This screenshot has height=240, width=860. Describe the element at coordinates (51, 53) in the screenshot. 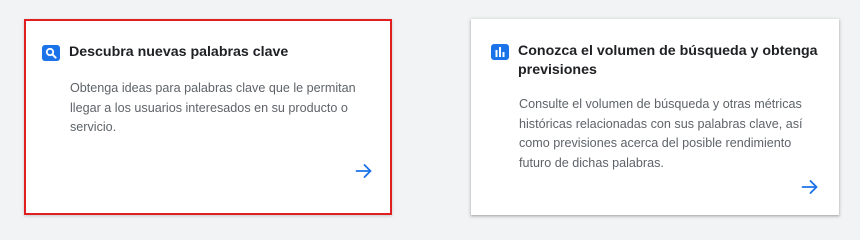

I see `search-icon` at that location.